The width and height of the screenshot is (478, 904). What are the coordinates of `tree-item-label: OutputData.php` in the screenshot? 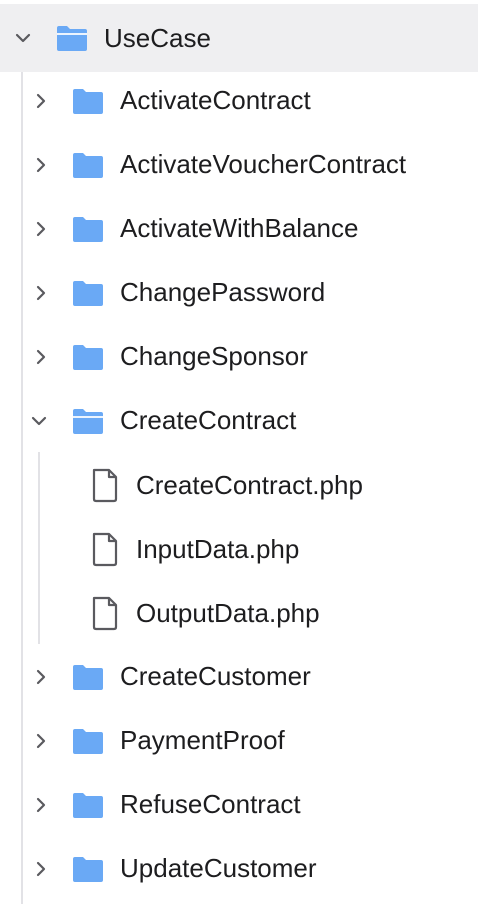 It's located at (228, 613).